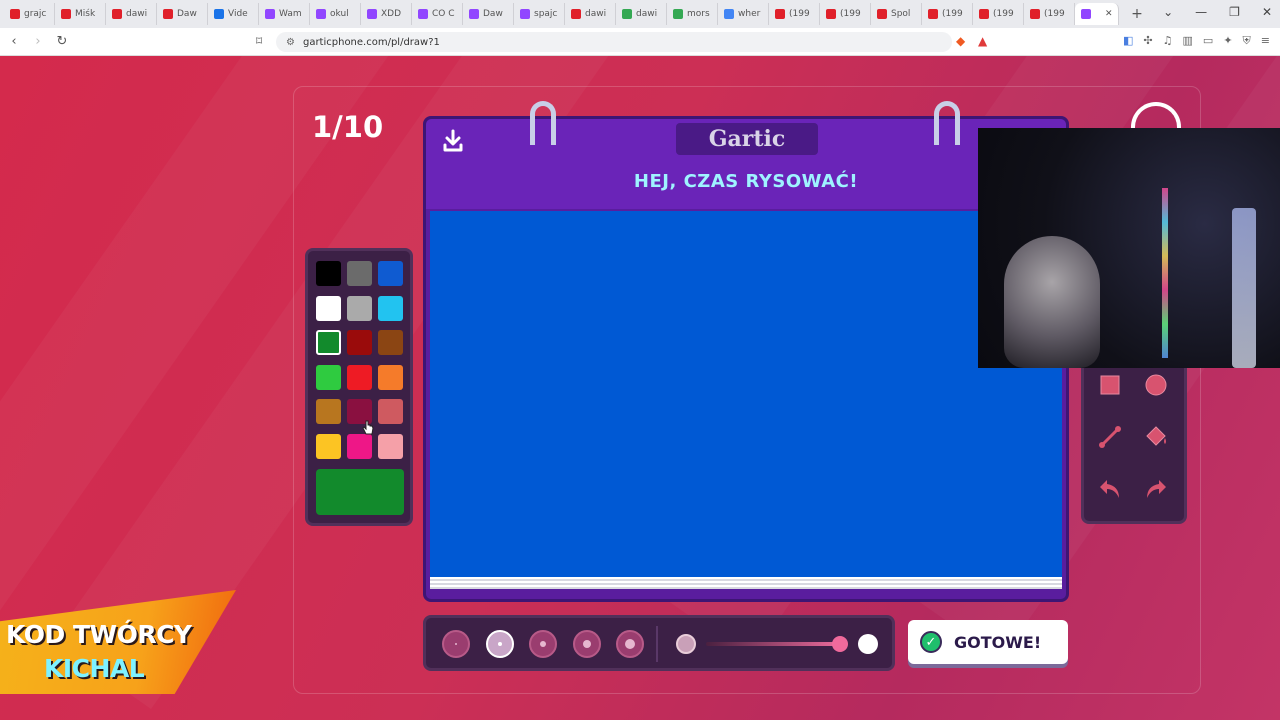 The image size is (1280, 720). What do you see at coordinates (1217, 12) in the screenshot?
I see `window-controls: ⌄ — ❐ ✕` at bounding box center [1217, 12].